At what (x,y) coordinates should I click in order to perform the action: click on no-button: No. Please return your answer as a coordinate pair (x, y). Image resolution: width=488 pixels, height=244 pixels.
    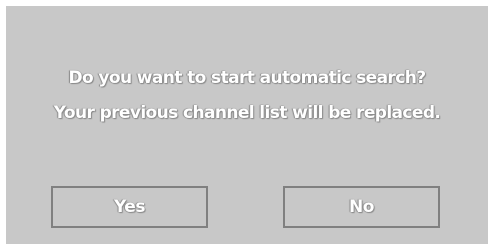
    Looking at the image, I should click on (361, 207).